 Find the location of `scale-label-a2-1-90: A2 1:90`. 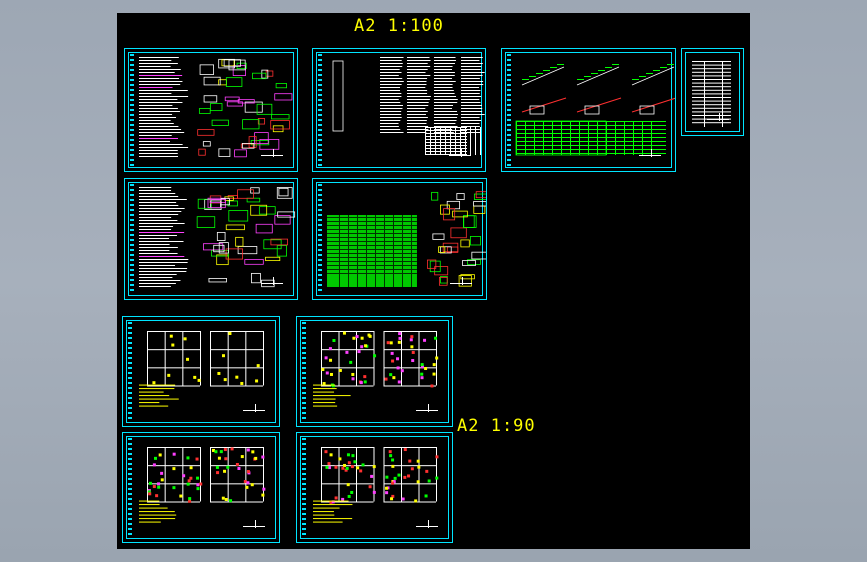

scale-label-a2-1-90: A2 1:90 is located at coordinates (496, 426).